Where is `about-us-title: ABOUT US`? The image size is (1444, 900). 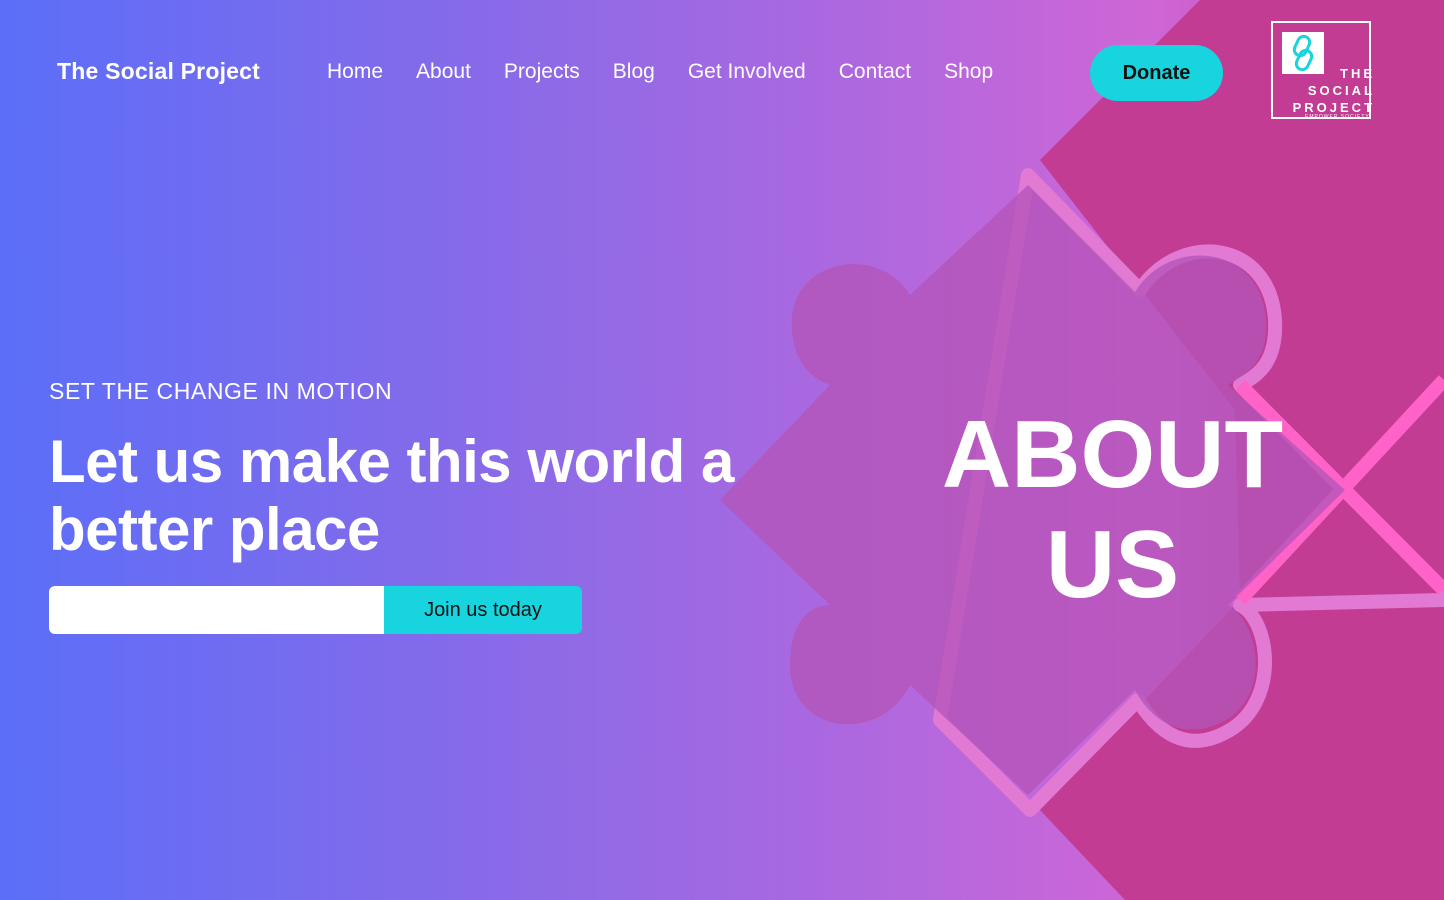 about-us-title: ABOUT US is located at coordinates (1112, 509).